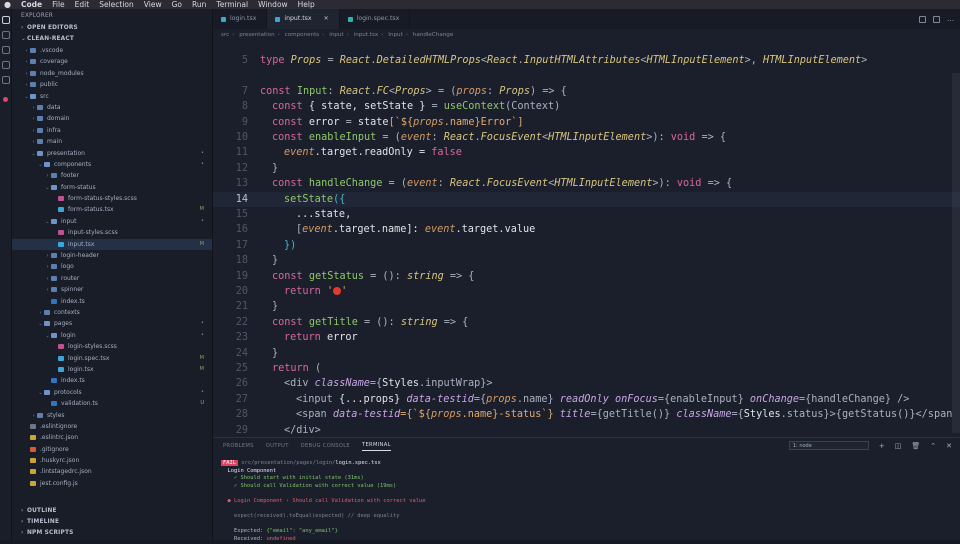 Image resolution: width=960 pixels, height=544 pixels. I want to click on tree-file: .lintstagedrc.json, so click(112, 471).